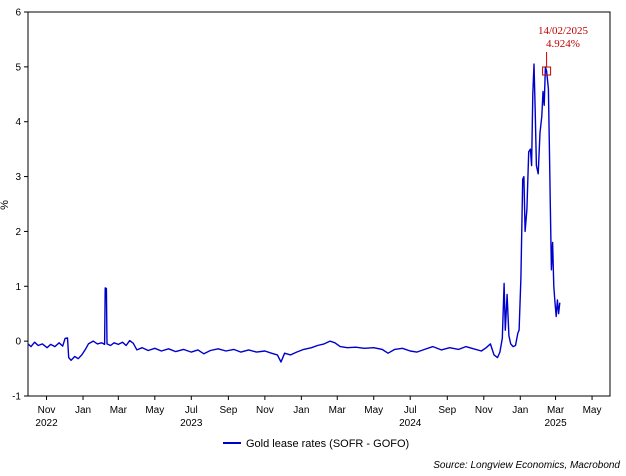 This screenshot has width=626, height=476. What do you see at coordinates (18, 67) in the screenshot?
I see `y-tick-label: 5` at bounding box center [18, 67].